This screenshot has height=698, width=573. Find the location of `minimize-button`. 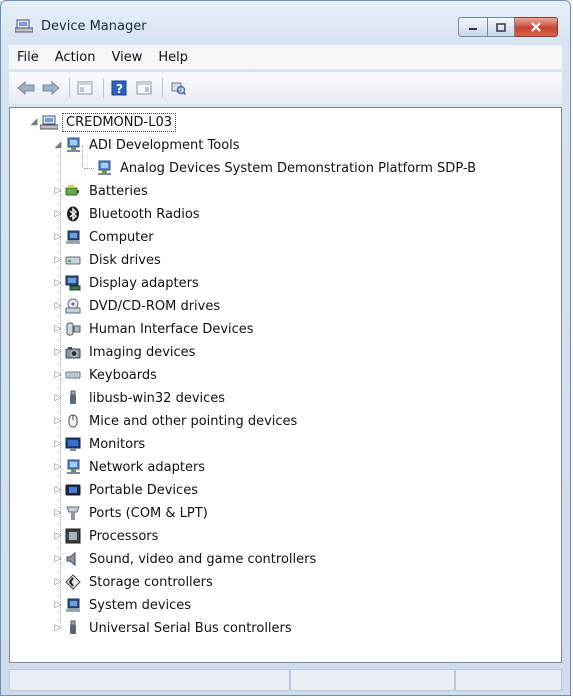

minimize-button is located at coordinates (473, 27).